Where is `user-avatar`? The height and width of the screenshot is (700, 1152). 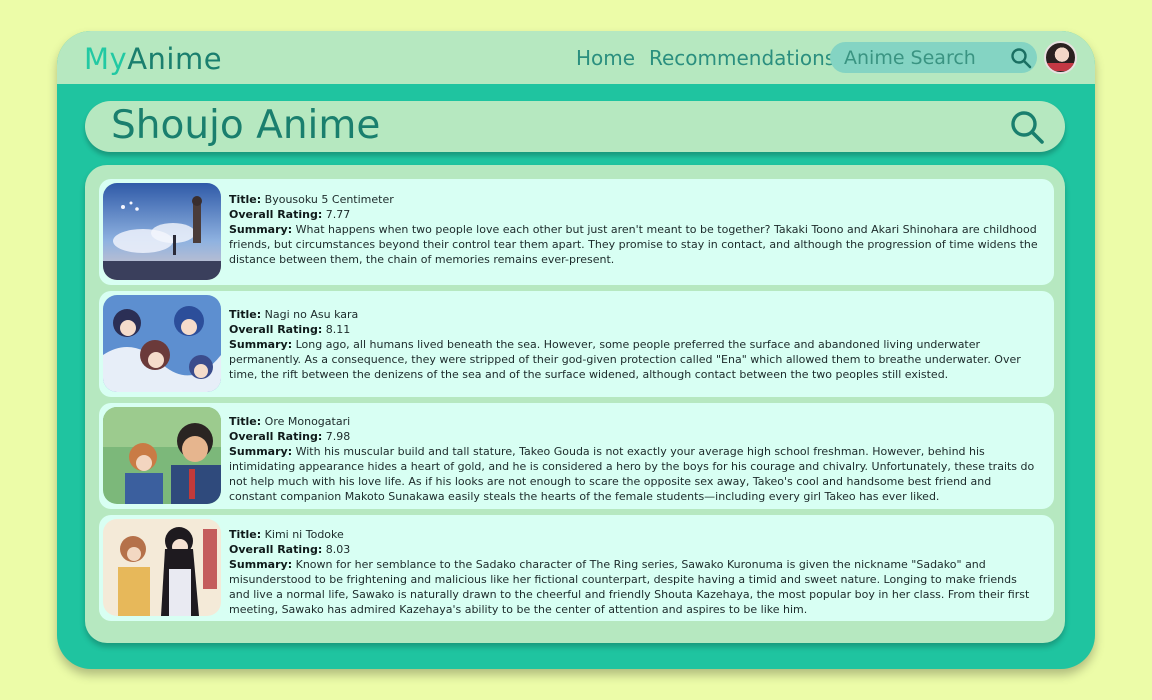
user-avatar is located at coordinates (1060, 57).